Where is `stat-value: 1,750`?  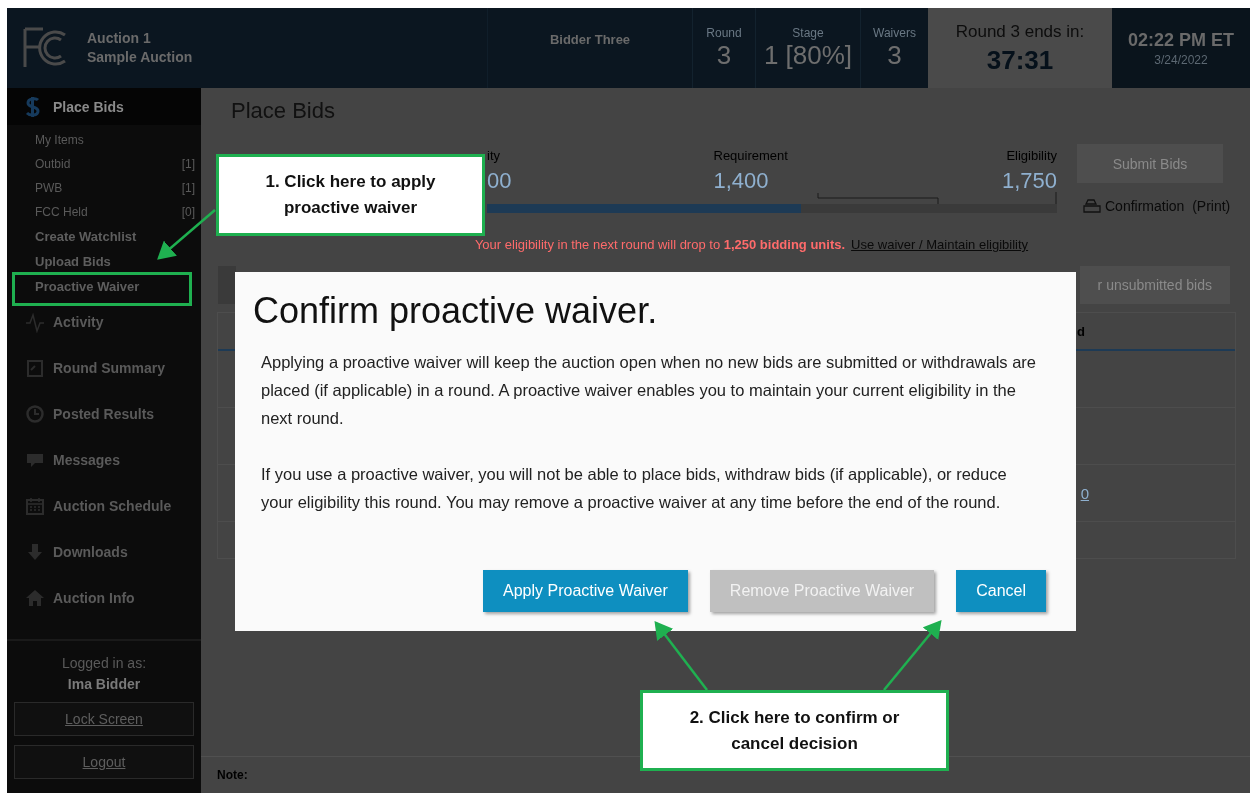 stat-value: 1,750 is located at coordinates (1029, 181).